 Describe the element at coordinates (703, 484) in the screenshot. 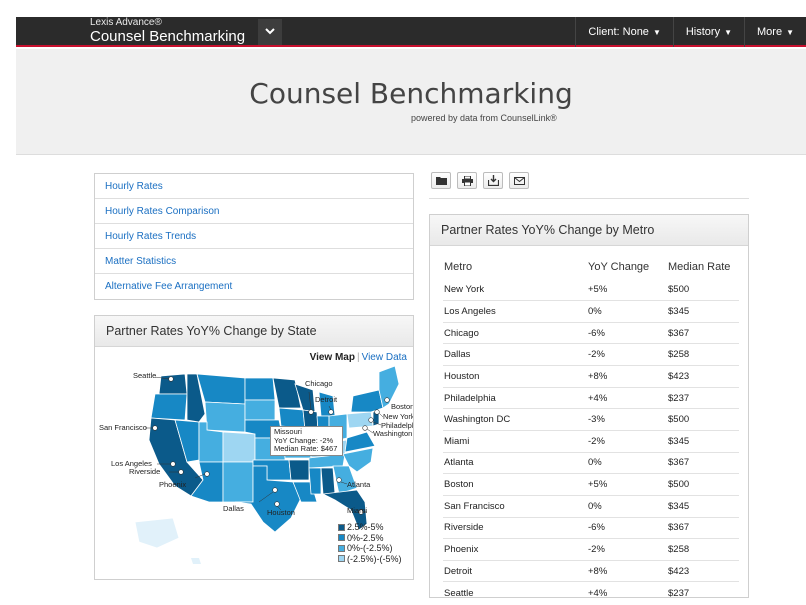

I see `rate-cell: $500` at that location.